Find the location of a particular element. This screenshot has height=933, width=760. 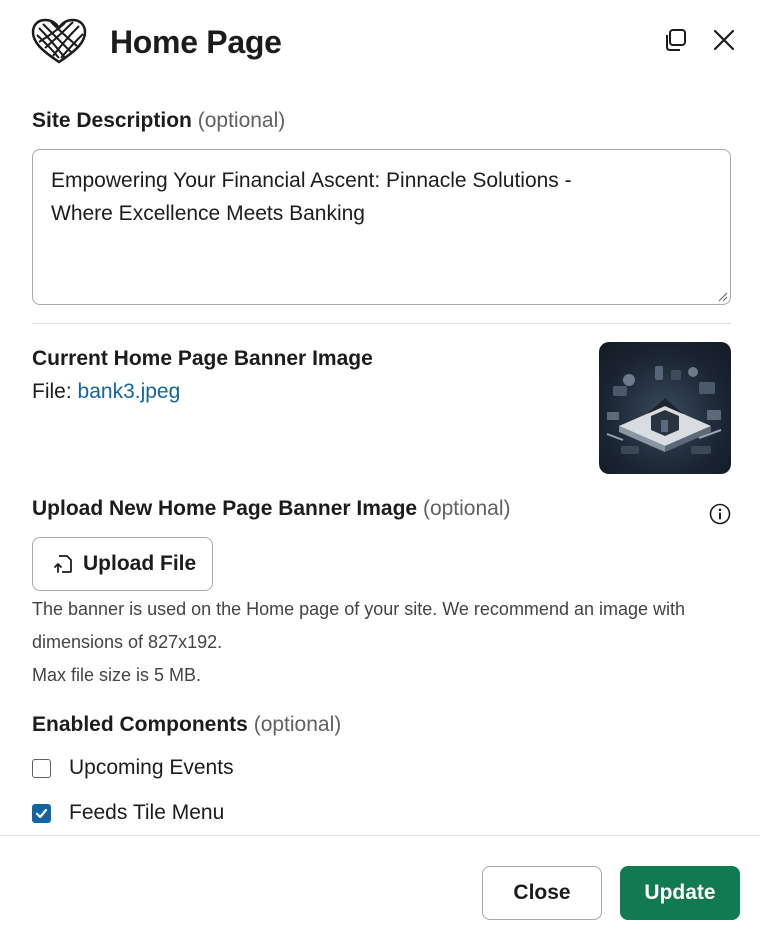

enabled-components-label: Enabled Components (optional) is located at coordinates (186, 725).